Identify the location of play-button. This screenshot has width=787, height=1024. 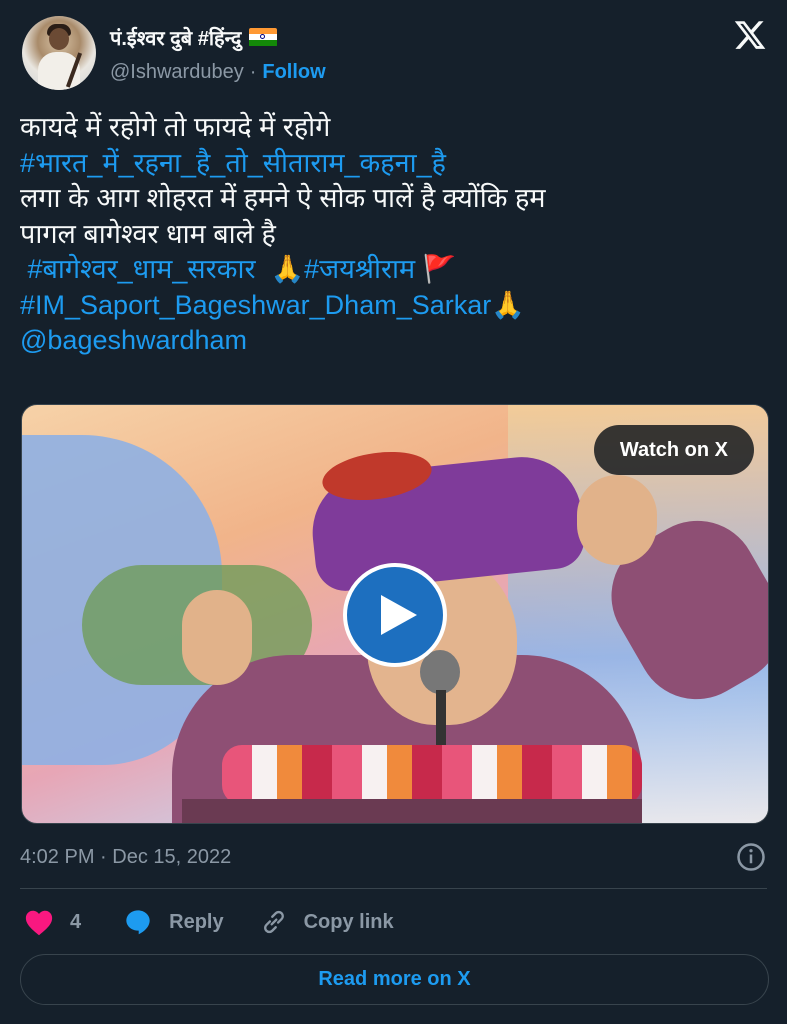
(395, 615).